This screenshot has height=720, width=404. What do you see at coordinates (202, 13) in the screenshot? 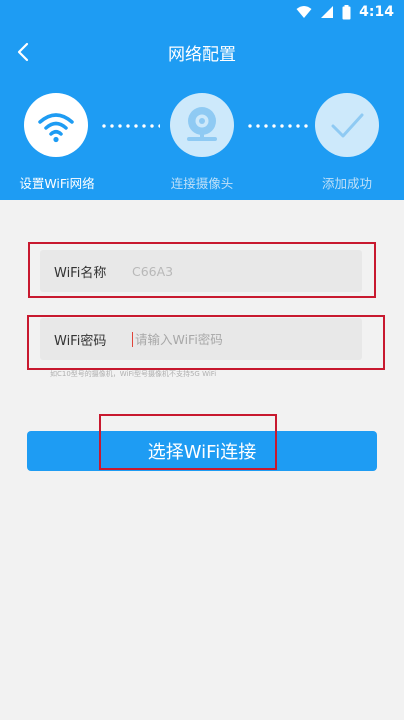
I see `status-bar: 4:14` at bounding box center [202, 13].